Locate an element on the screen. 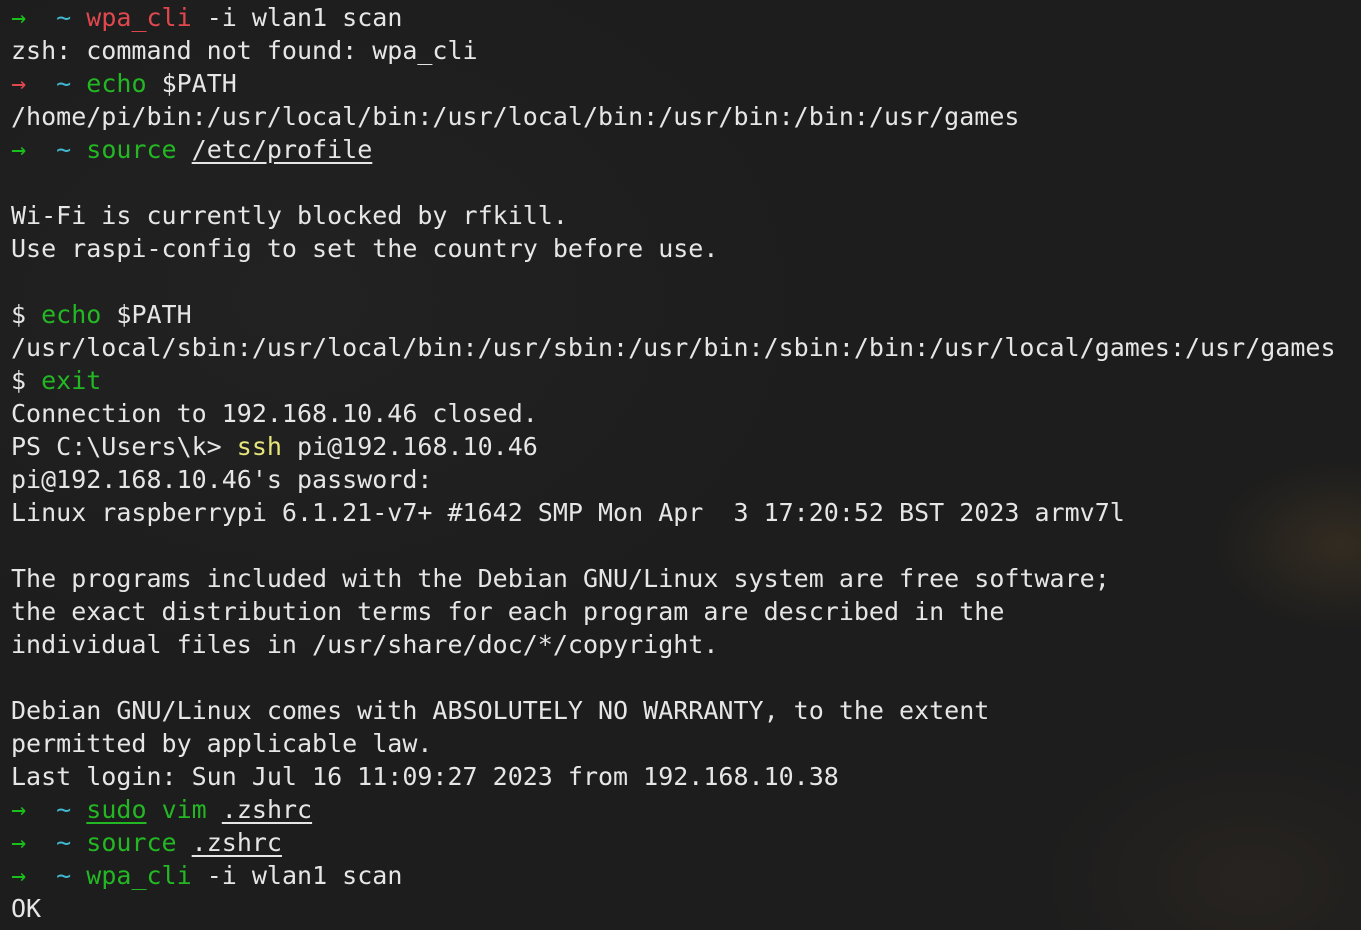  terminal-output-line: Wi-Fi is currently blocked by rfkill. is located at coordinates (289, 215).